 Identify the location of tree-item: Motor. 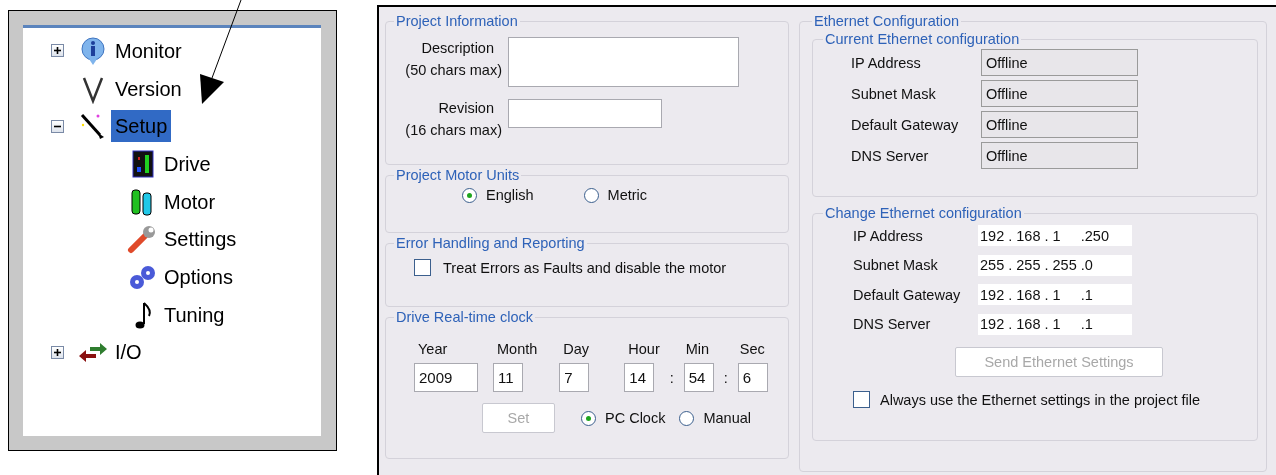
(190, 201).